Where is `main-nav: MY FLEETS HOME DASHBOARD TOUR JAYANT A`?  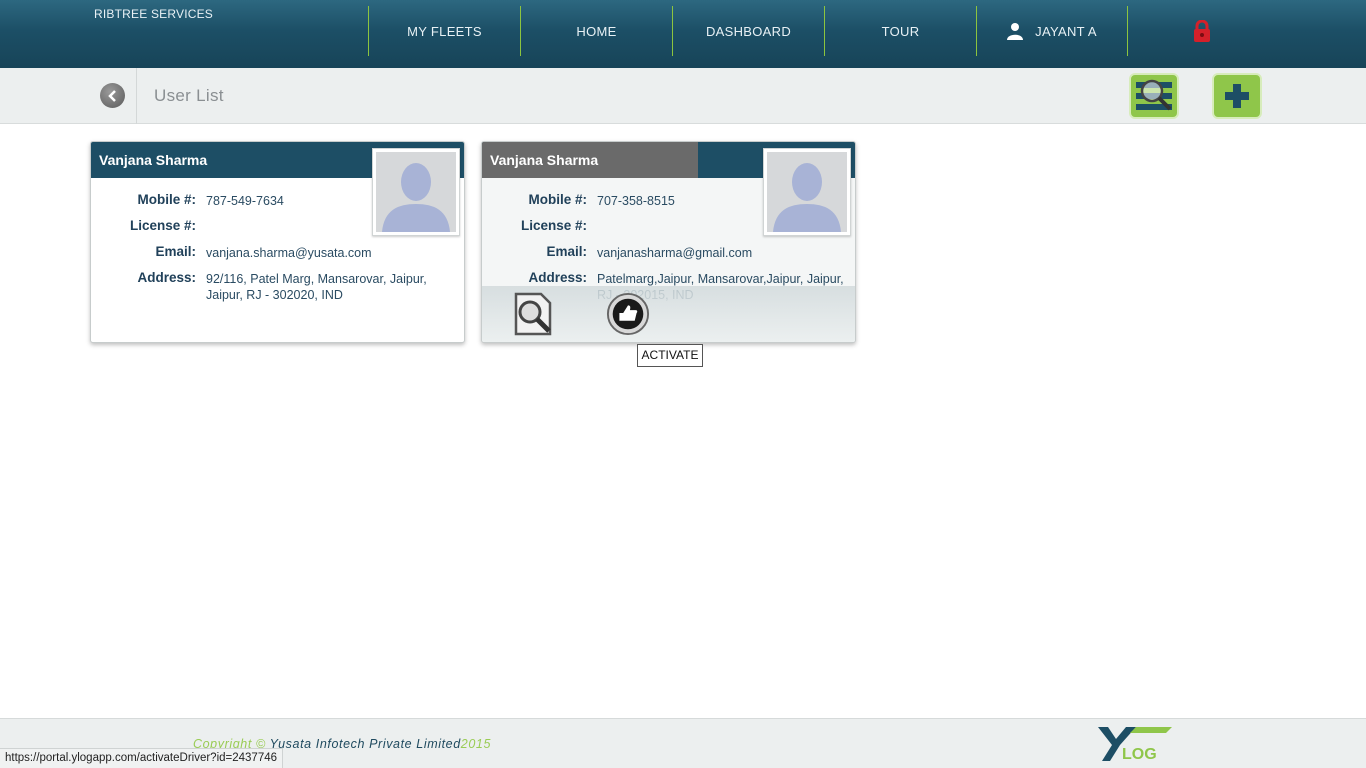
main-nav: MY FLEETS HOME DASHBOARD TOUR JAYANT A is located at coordinates (748, 31).